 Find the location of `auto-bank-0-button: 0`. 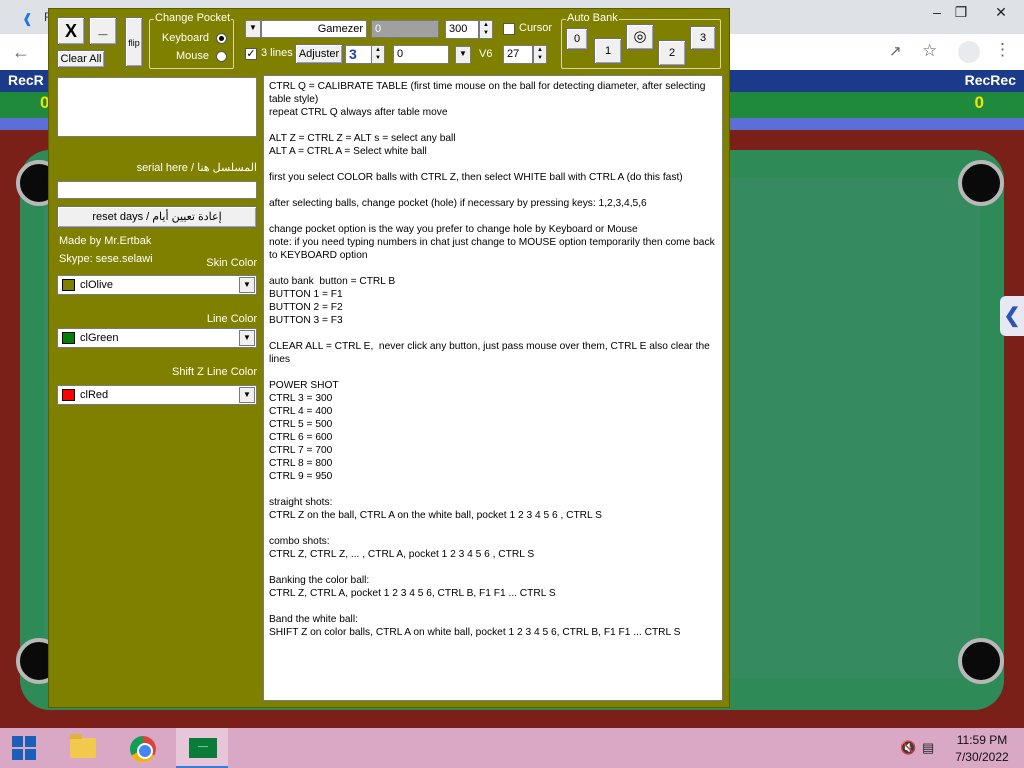

auto-bank-0-button: 0 is located at coordinates (577, 39).